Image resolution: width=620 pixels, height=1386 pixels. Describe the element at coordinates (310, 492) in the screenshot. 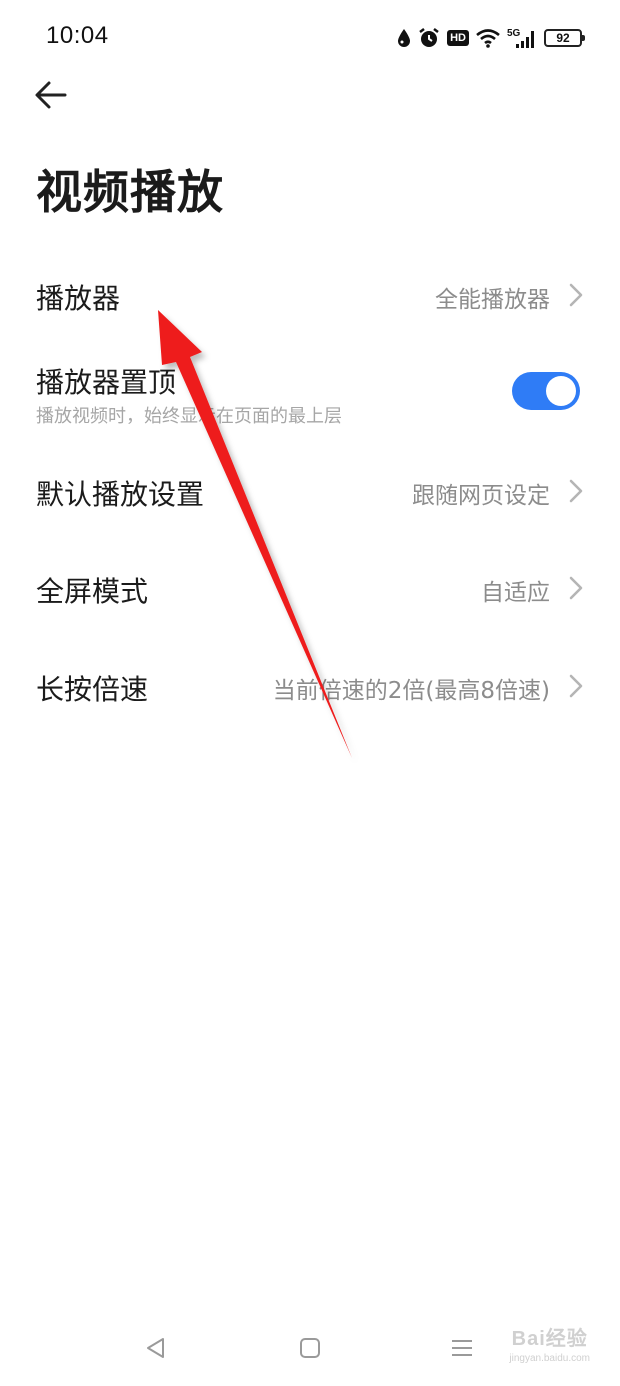

I see `setting-row-default-playback: 默认播放设置 跟随网页设定` at that location.